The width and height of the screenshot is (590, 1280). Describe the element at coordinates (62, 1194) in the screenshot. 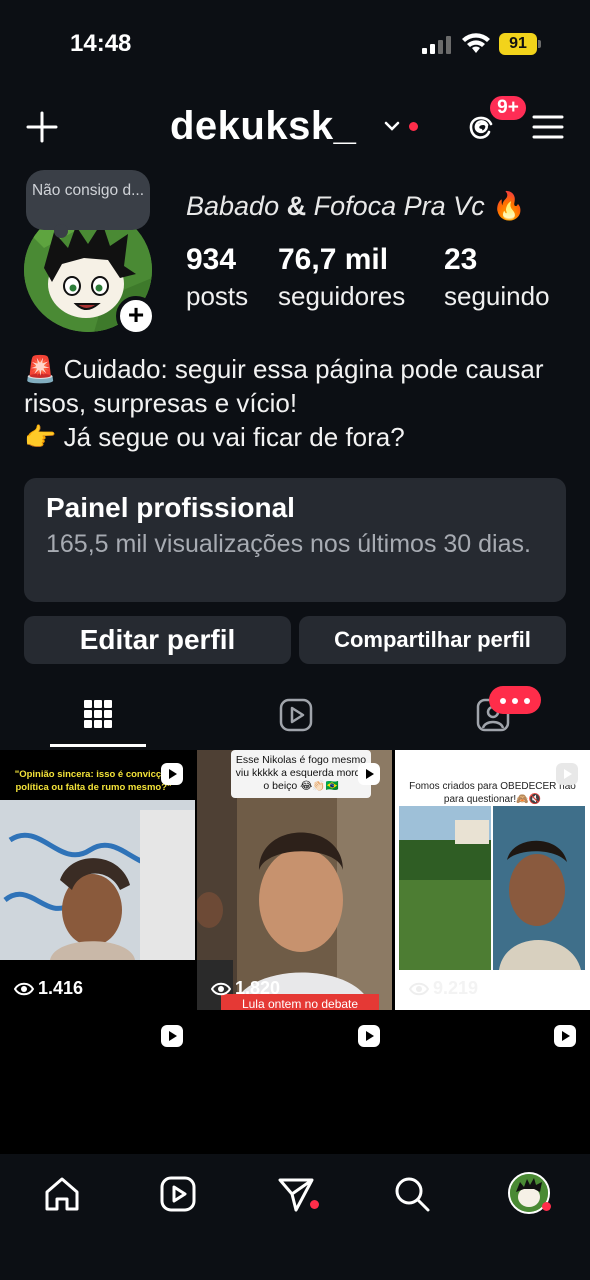

I see `home-icon` at that location.